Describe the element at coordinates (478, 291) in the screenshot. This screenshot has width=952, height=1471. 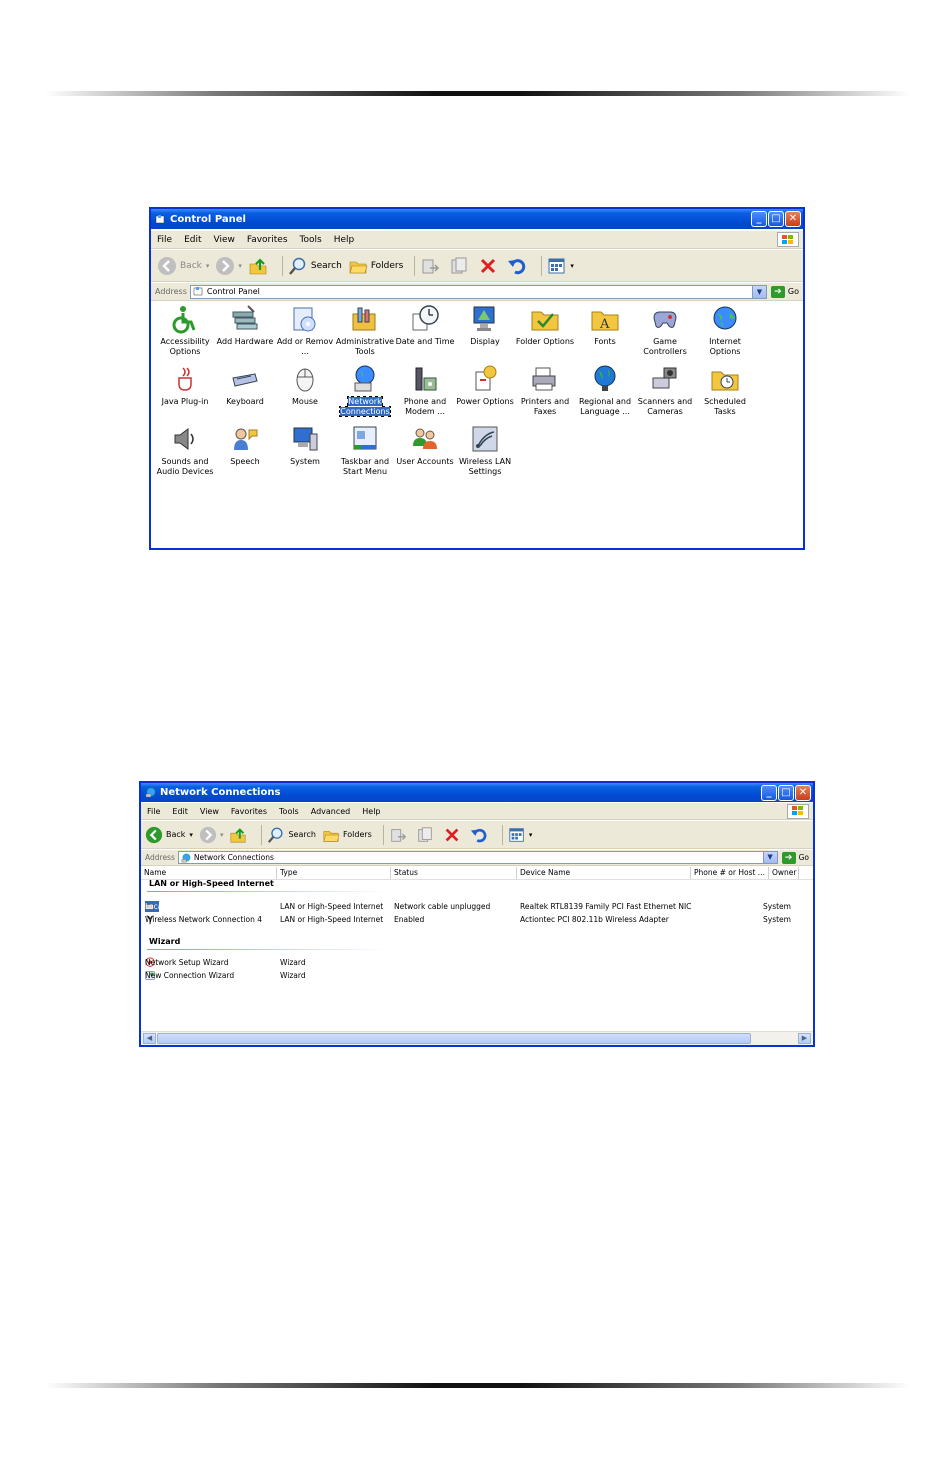
I see `address-input: Control Panel ▼` at that location.